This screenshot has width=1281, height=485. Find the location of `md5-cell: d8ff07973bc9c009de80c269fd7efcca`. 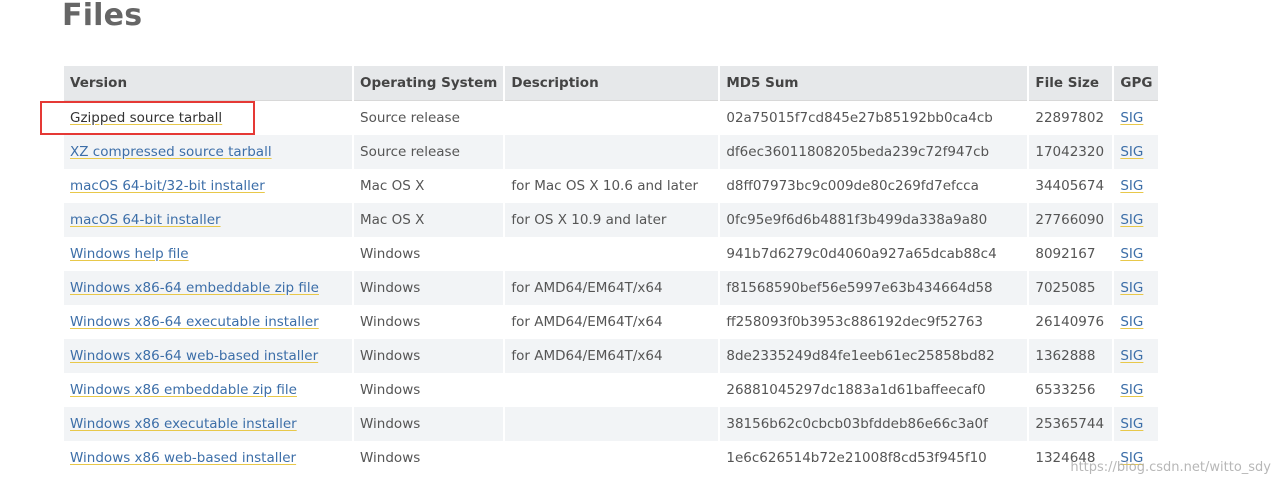

md5-cell: d8ff07973bc9c009de80c269fd7efcca is located at coordinates (874, 186).